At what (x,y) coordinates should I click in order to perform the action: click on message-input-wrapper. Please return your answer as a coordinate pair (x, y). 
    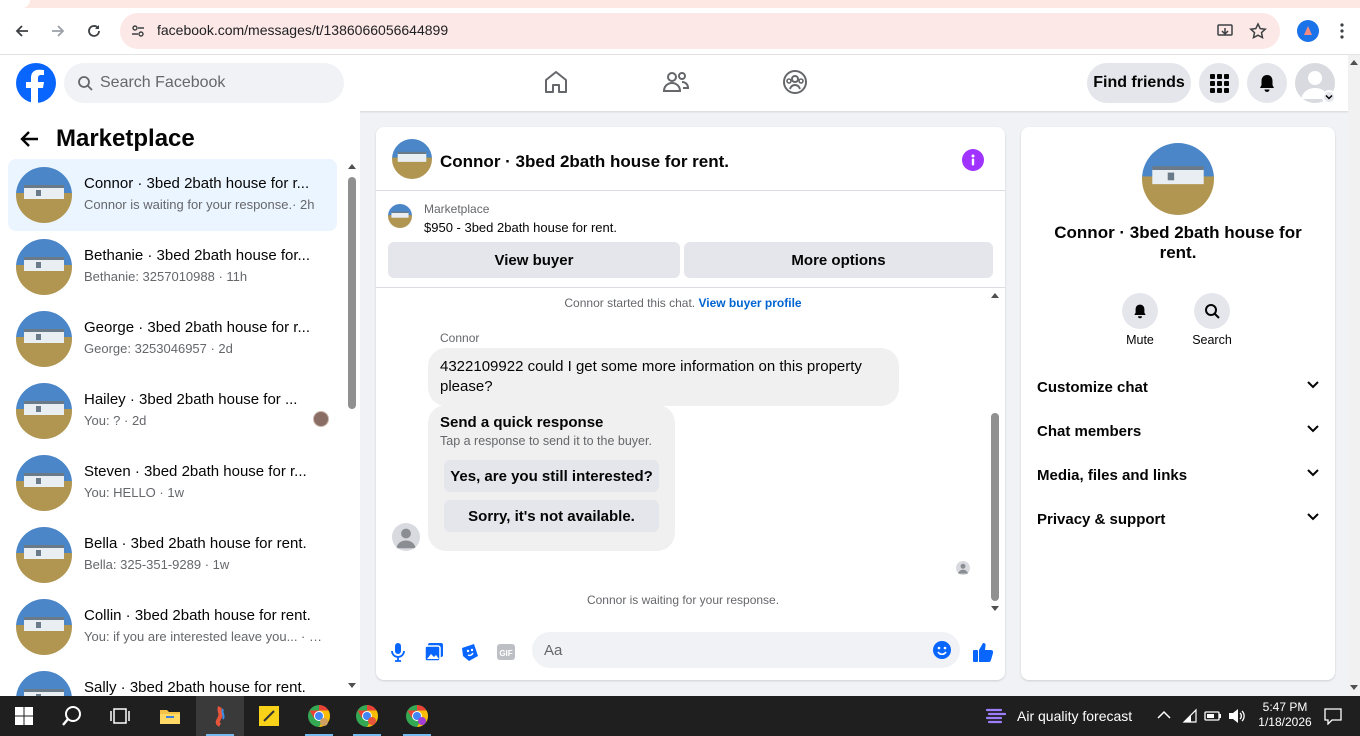
    Looking at the image, I should click on (746, 650).